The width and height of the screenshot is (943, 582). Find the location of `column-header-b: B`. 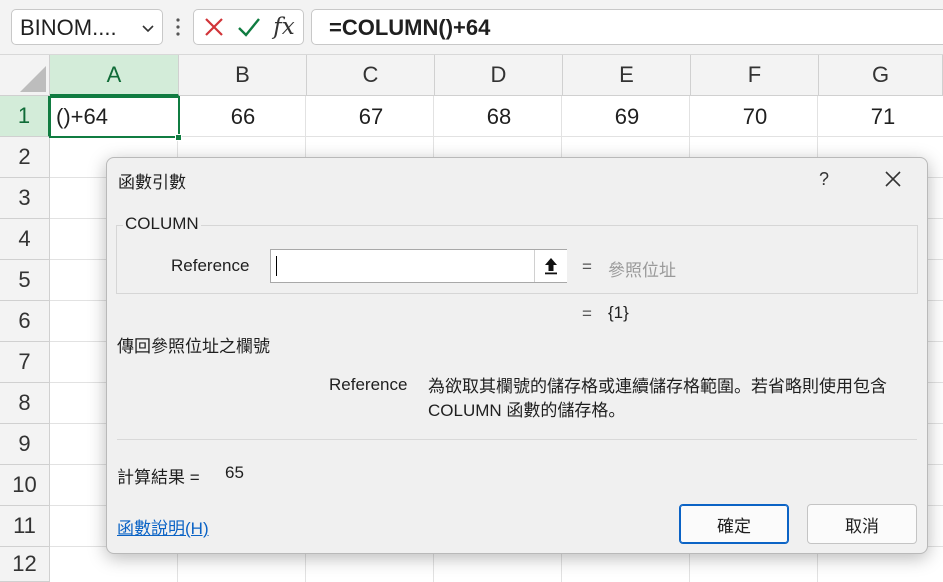

column-header-b: B is located at coordinates (243, 75).